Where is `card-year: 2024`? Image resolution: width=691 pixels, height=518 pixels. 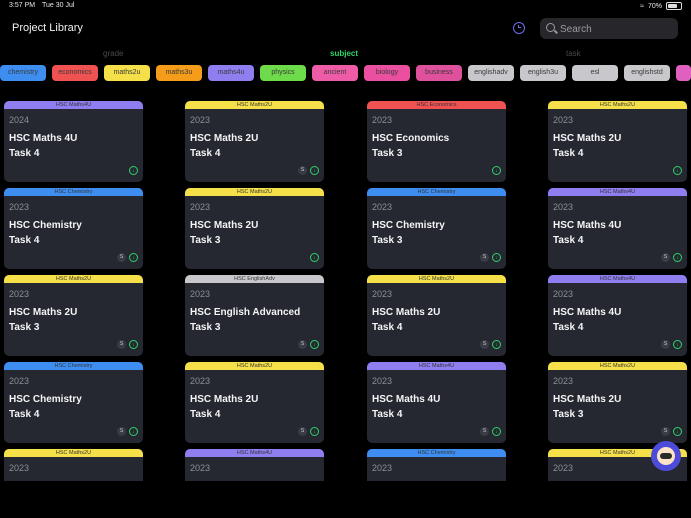 card-year: 2024 is located at coordinates (19, 120).